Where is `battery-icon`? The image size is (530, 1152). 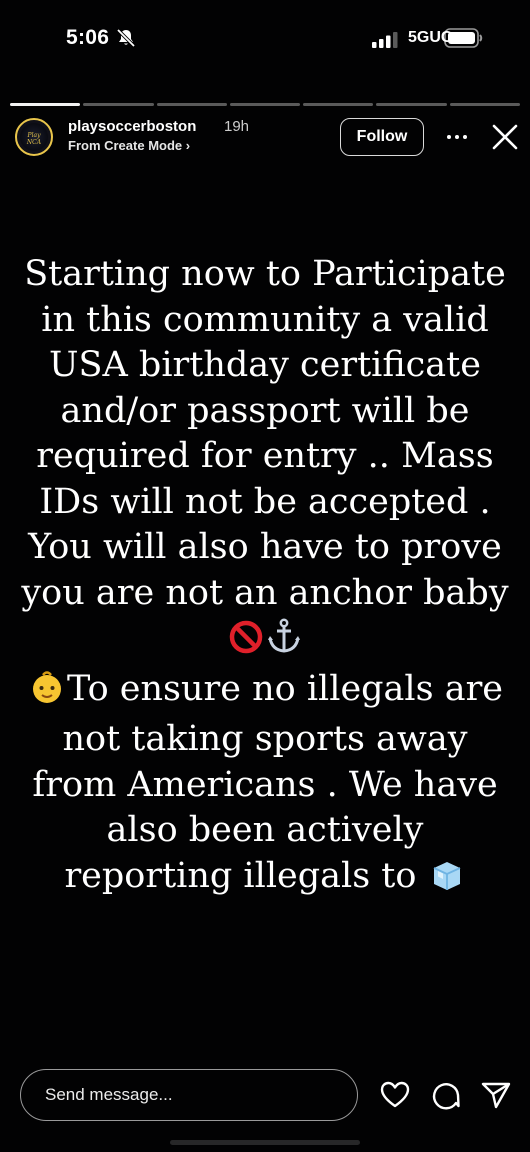 battery-icon is located at coordinates (464, 40).